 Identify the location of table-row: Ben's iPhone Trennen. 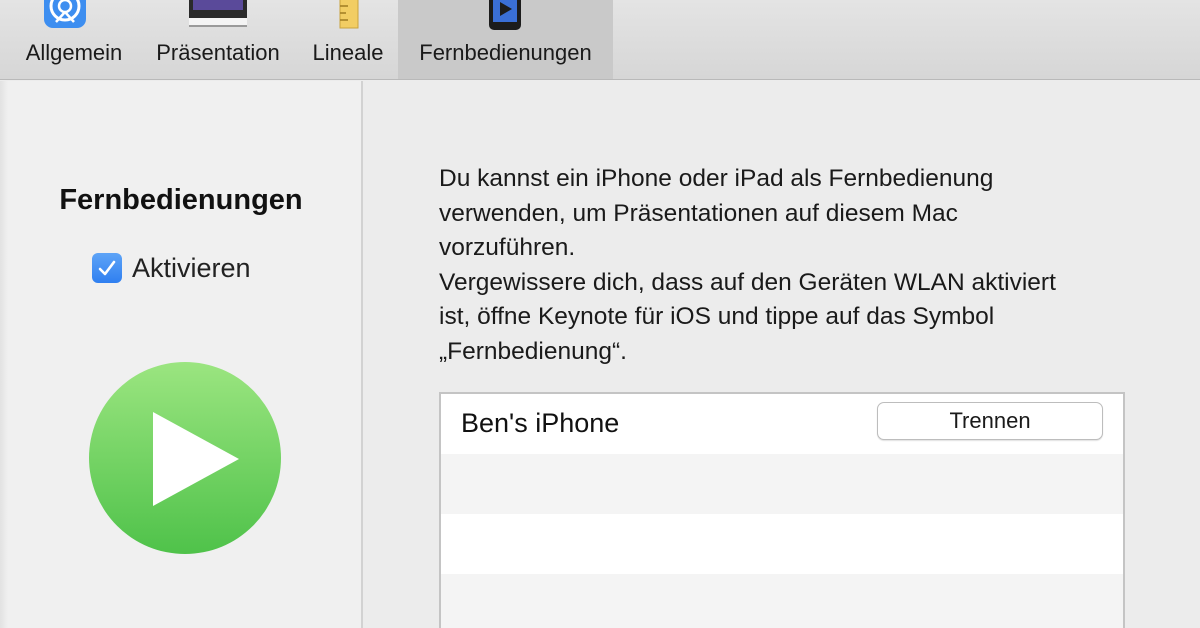
(782, 424).